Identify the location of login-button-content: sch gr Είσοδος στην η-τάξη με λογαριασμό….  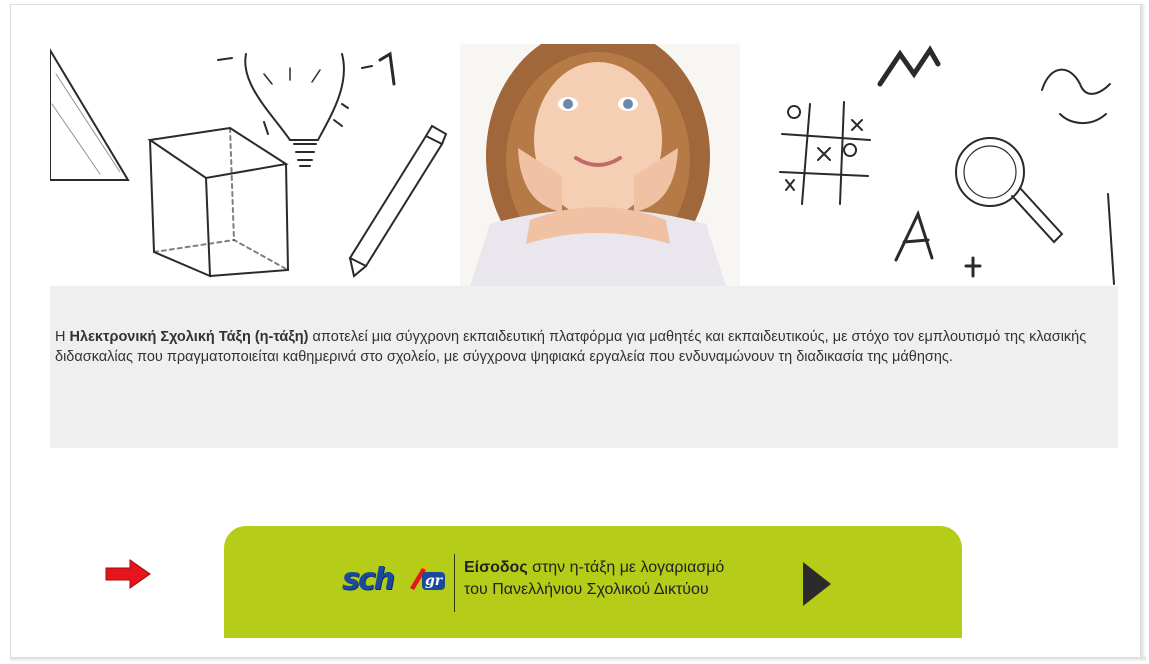
(593, 582).